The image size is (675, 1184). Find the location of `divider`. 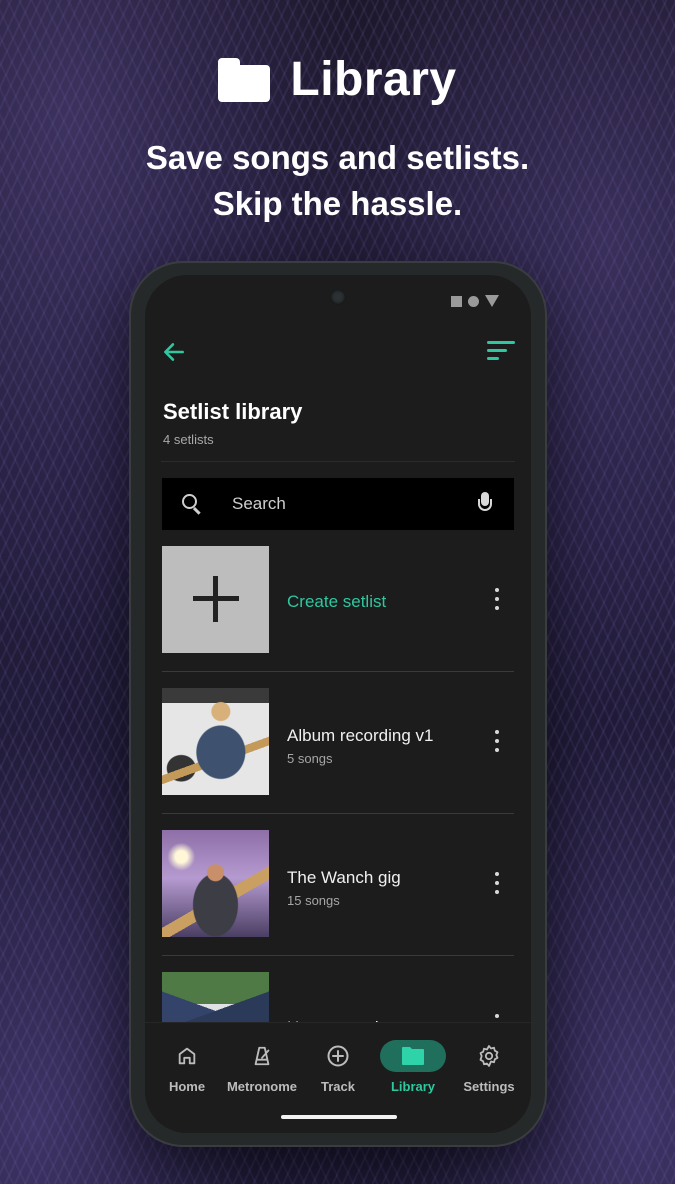

divider is located at coordinates (338, 461).